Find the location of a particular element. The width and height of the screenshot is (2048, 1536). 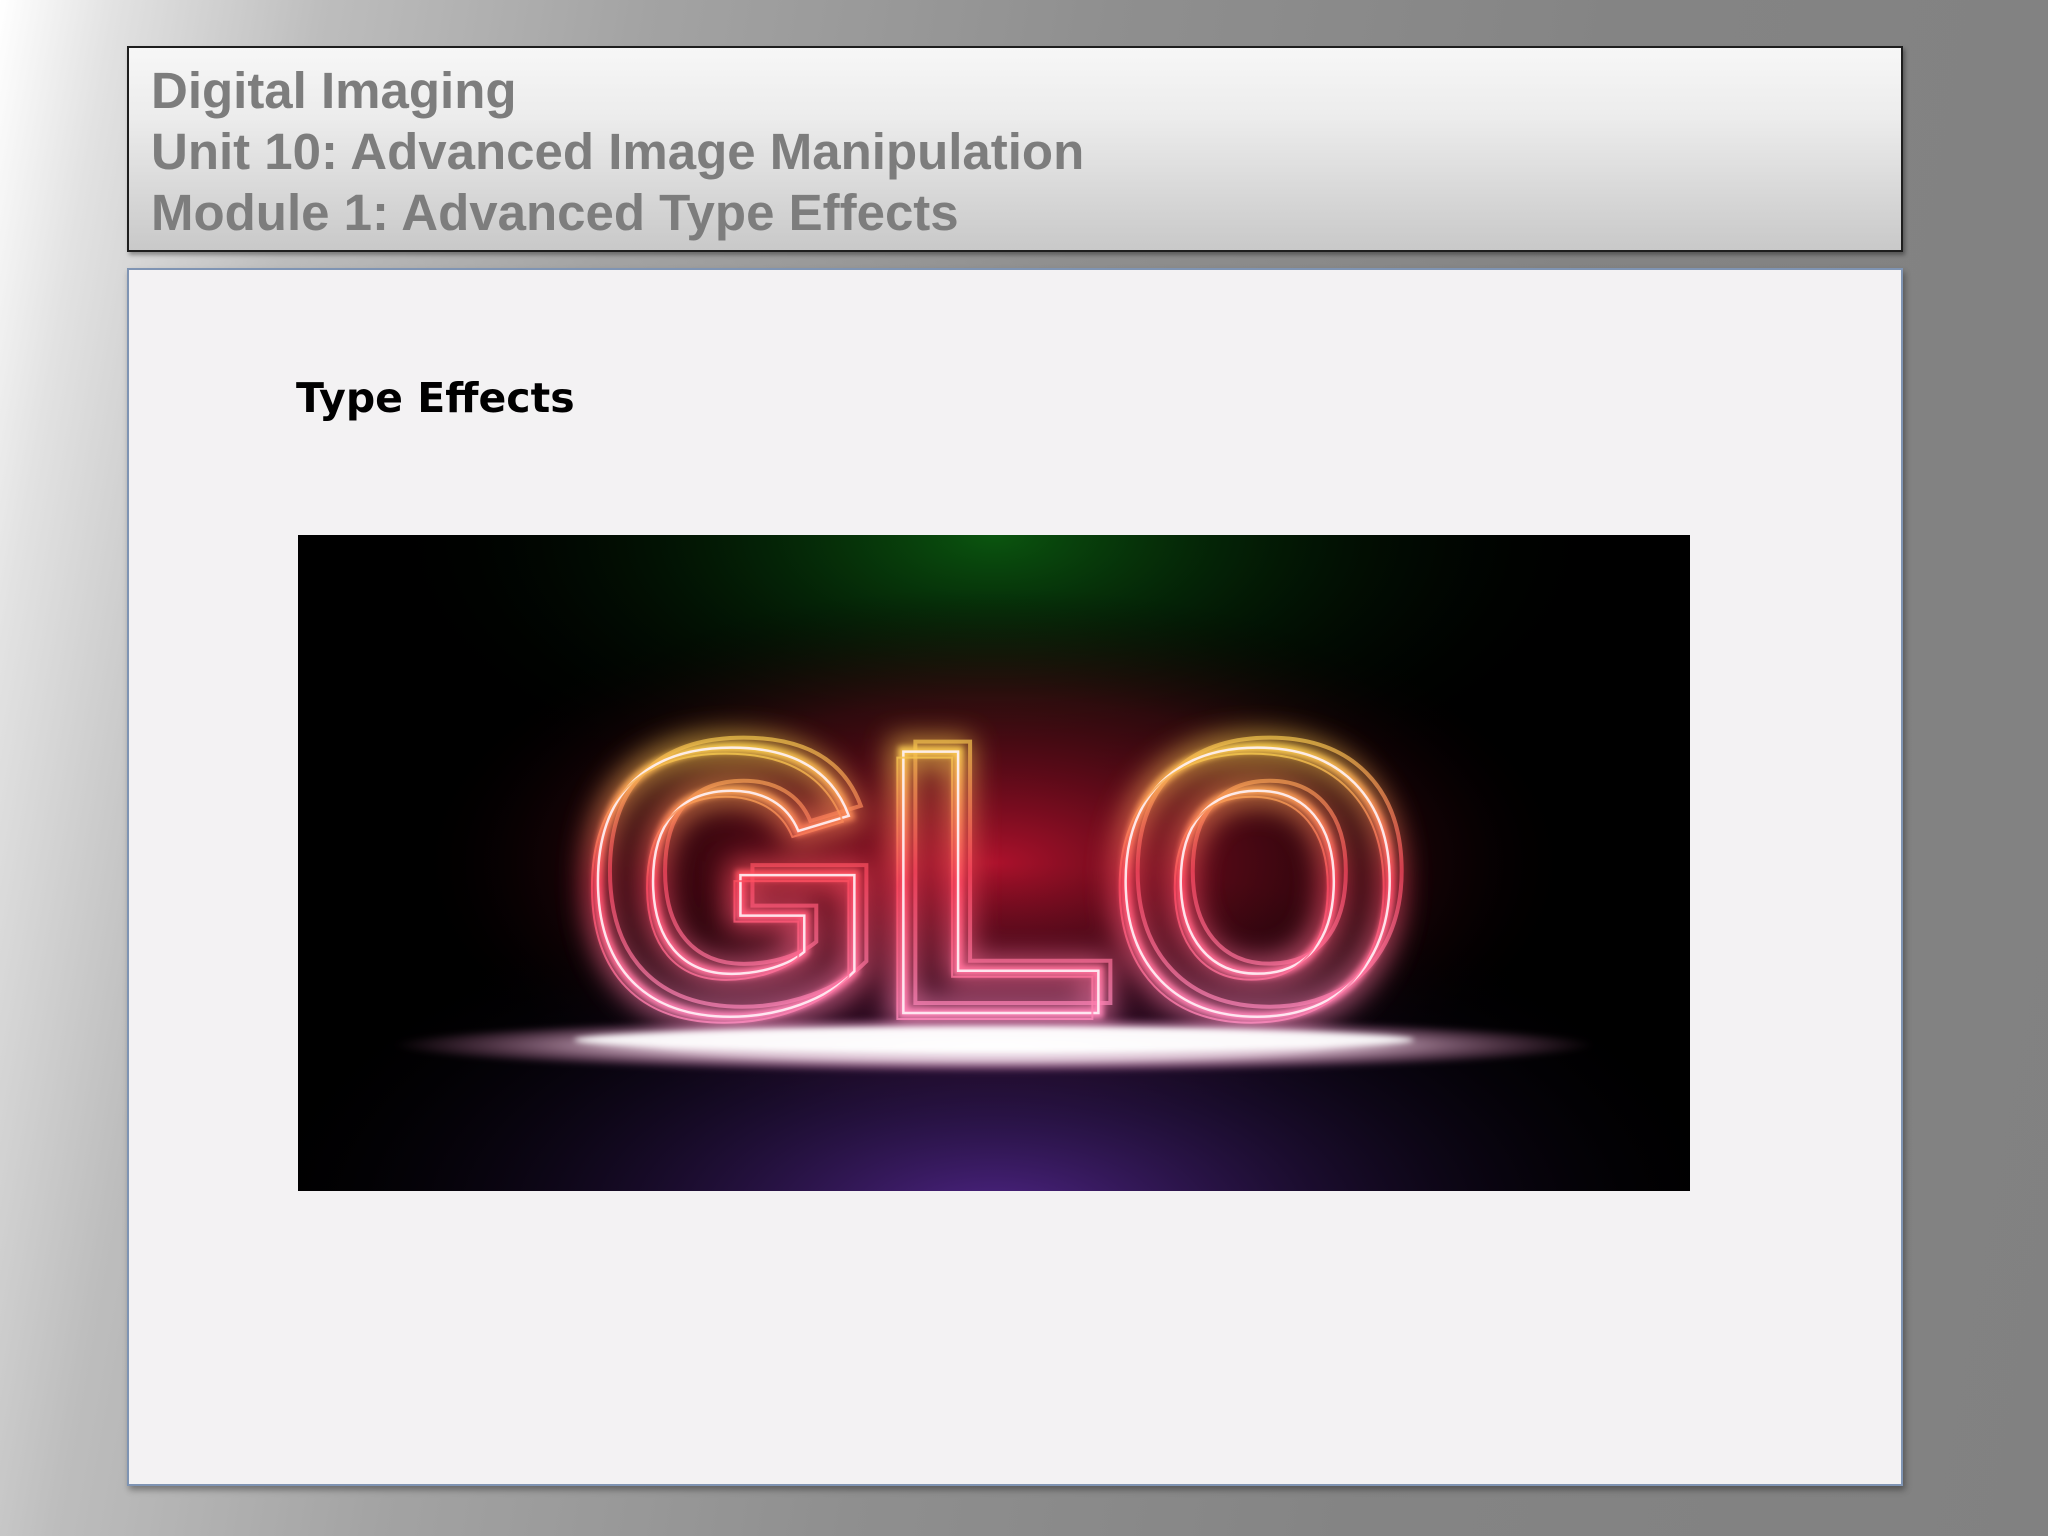

section-heading: Type Effects is located at coordinates (435, 398).